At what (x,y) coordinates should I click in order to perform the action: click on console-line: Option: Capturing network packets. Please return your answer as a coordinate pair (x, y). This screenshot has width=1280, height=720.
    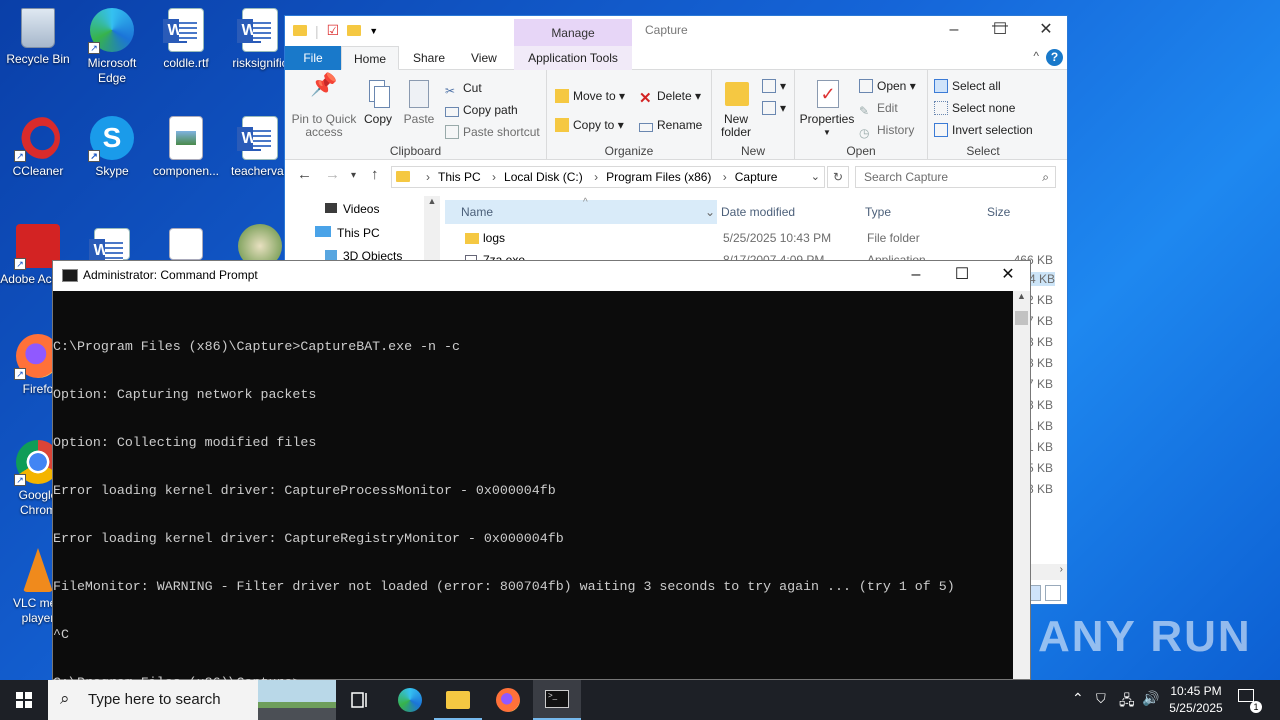
    Looking at the image, I should click on (185, 394).